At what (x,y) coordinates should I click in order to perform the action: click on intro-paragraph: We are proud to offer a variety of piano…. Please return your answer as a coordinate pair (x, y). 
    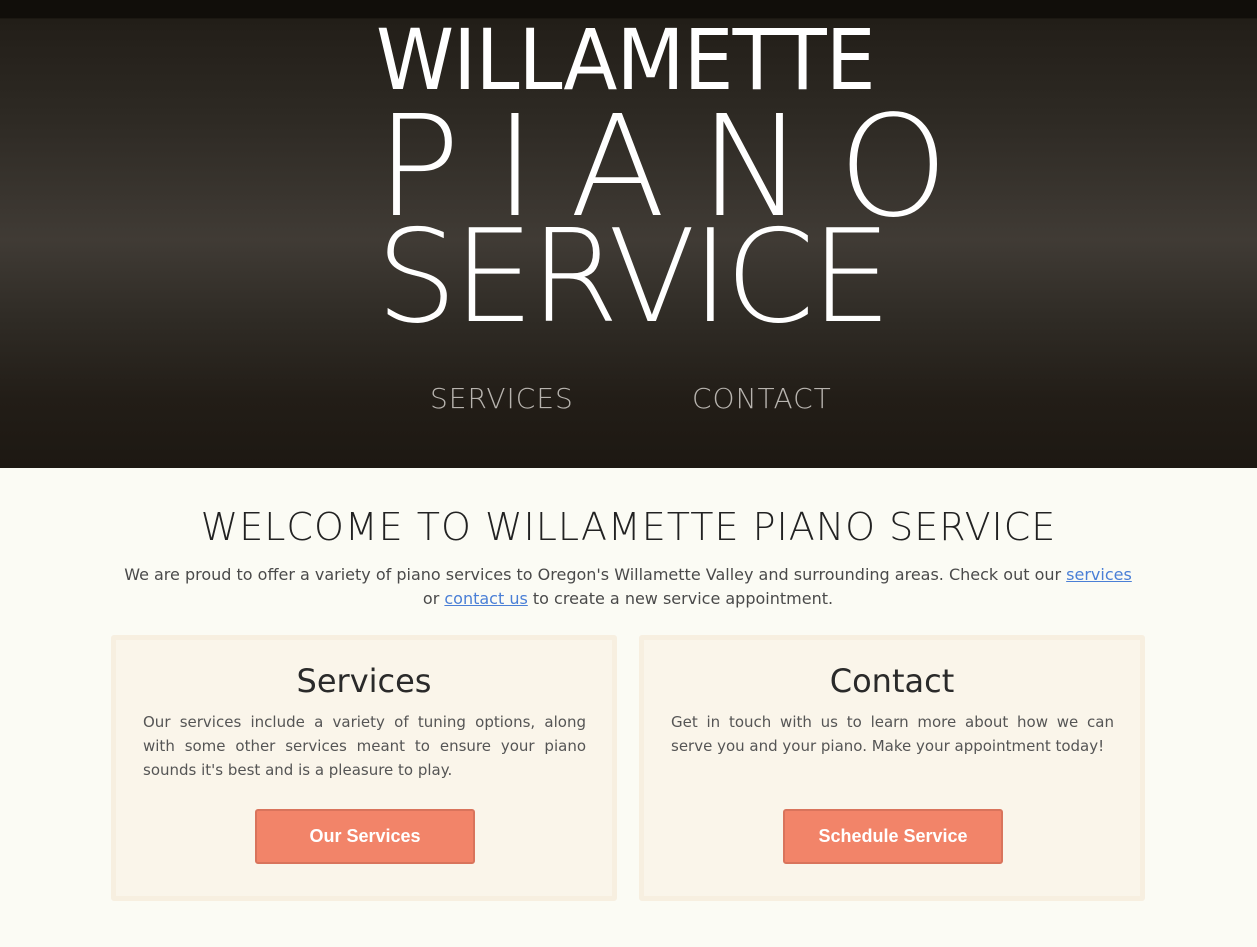
    Looking at the image, I should click on (628, 587).